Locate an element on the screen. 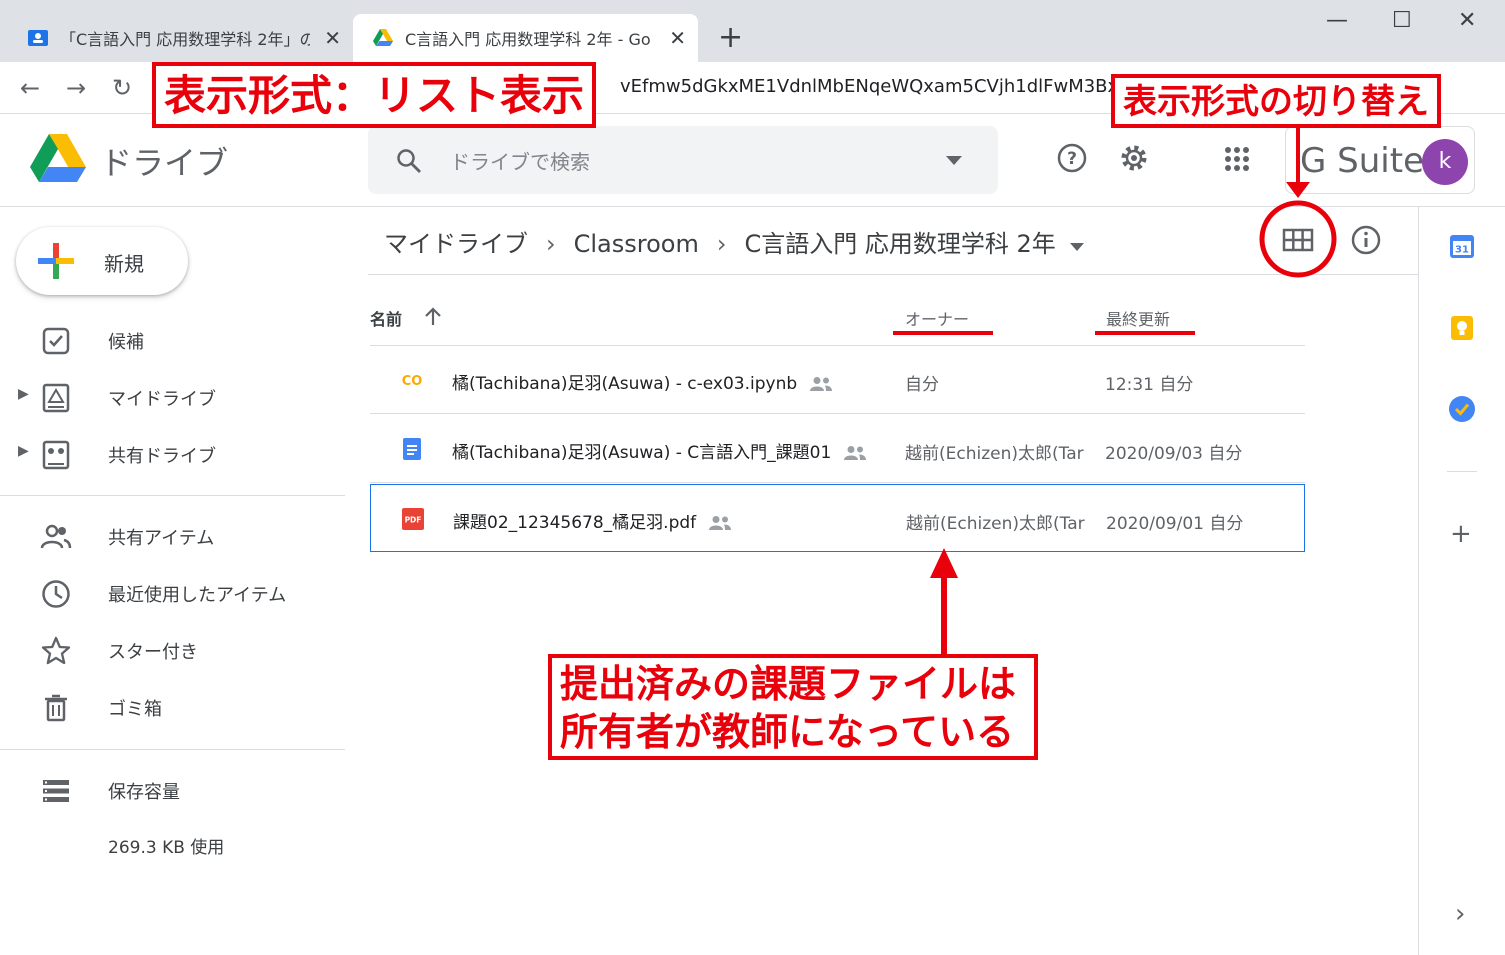  search-options-icon is located at coordinates (954, 161).